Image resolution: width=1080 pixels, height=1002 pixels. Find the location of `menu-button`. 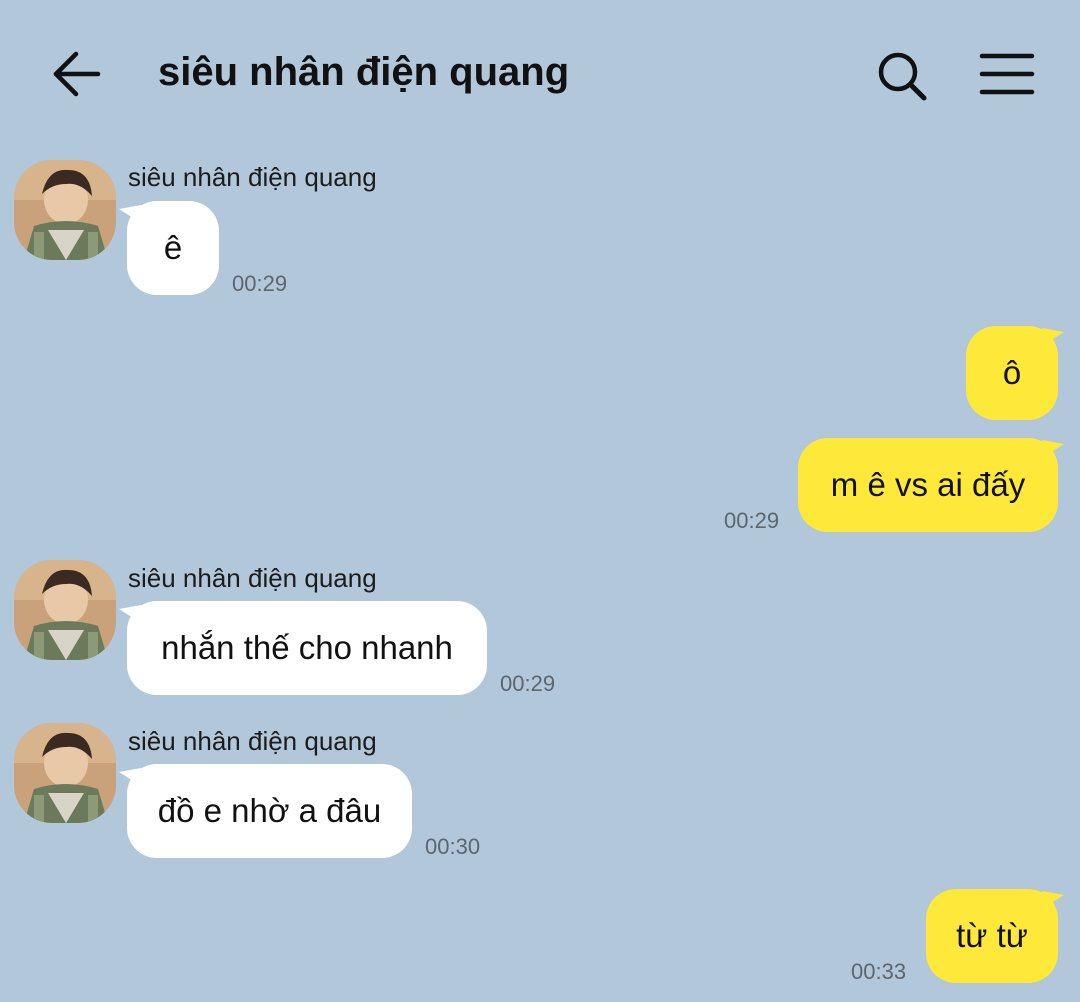

menu-button is located at coordinates (1007, 74).